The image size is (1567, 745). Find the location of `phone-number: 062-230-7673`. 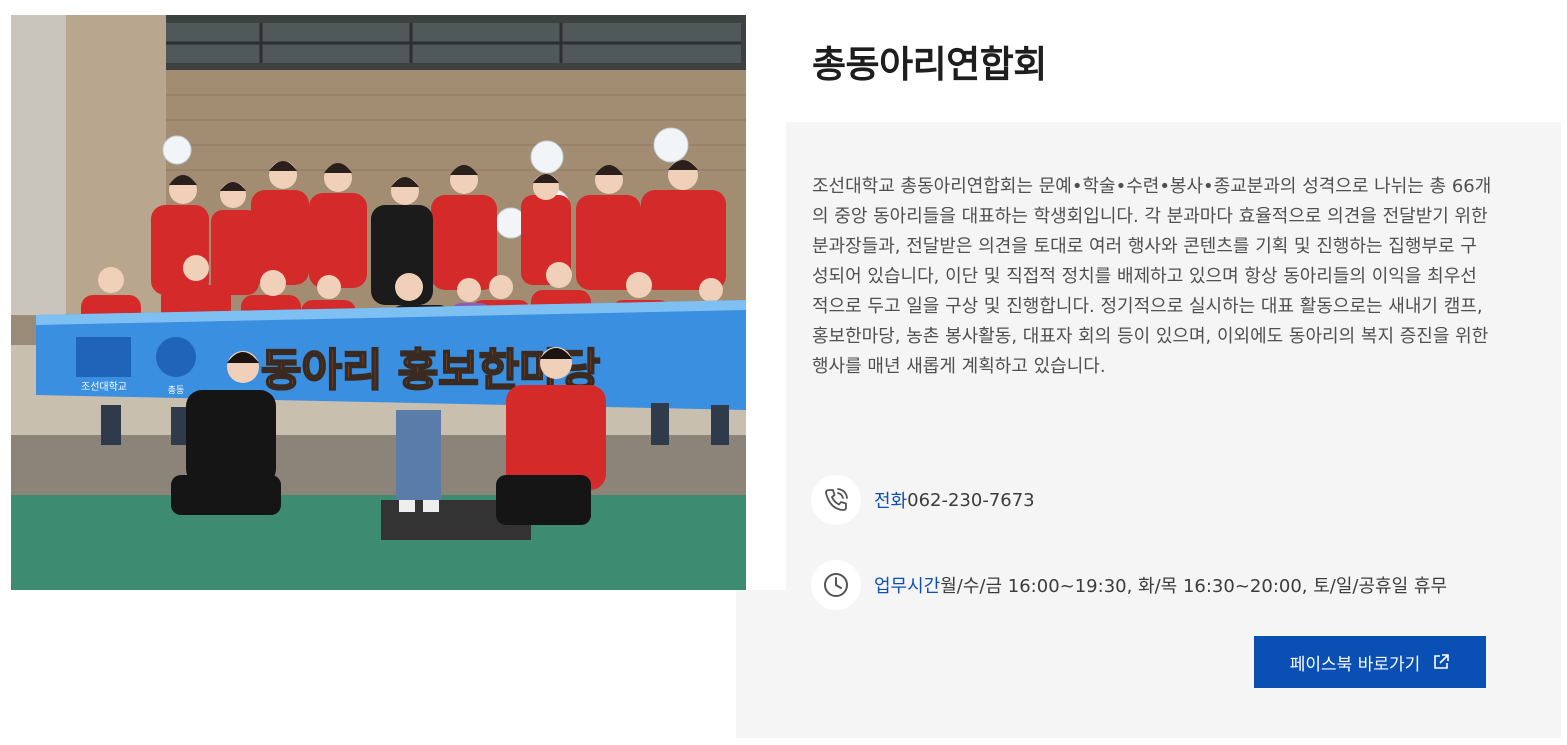

phone-number: 062-230-7673 is located at coordinates (971, 500).